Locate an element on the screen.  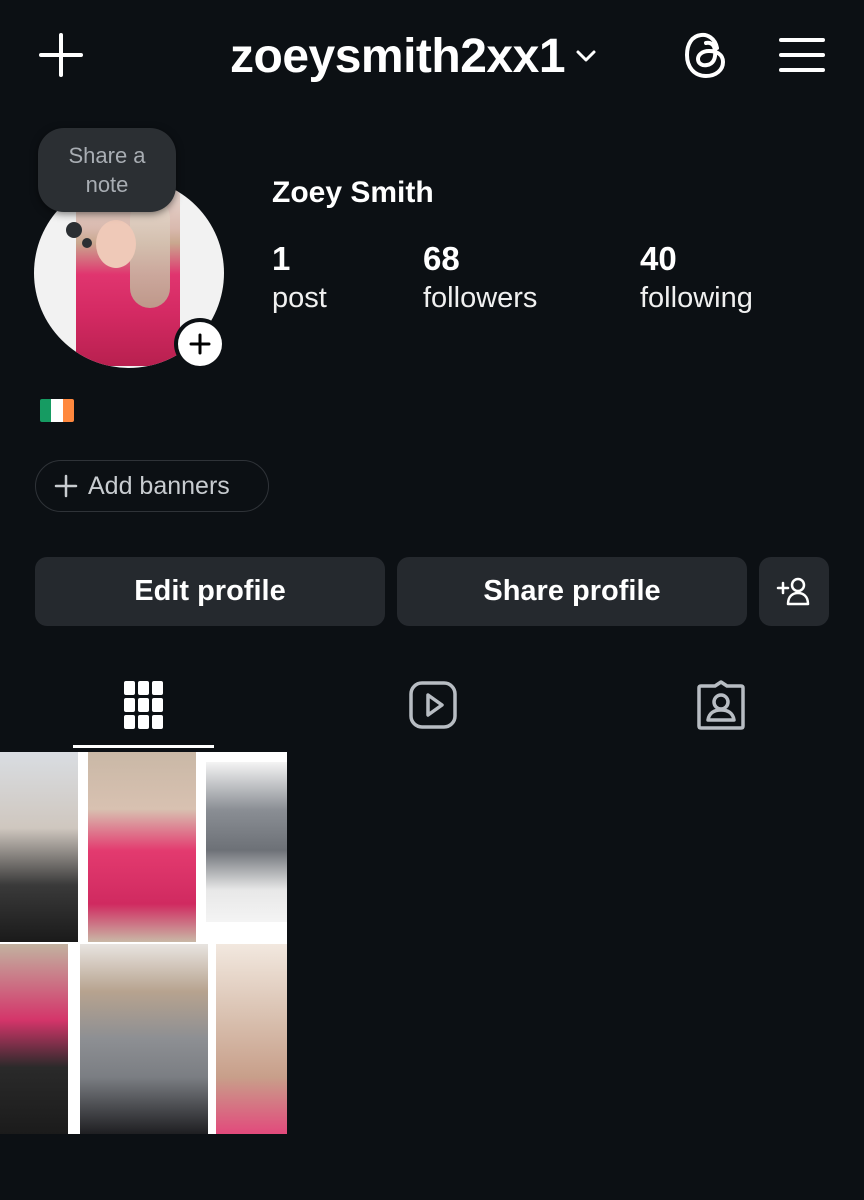
tagged-icon is located at coordinates (720, 705).